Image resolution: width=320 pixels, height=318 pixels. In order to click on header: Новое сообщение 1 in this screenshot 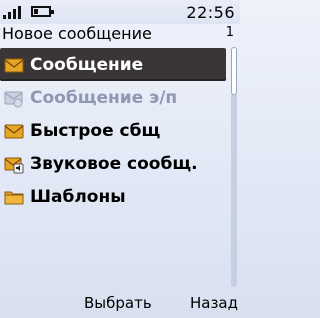, I will do `click(120, 34)`.